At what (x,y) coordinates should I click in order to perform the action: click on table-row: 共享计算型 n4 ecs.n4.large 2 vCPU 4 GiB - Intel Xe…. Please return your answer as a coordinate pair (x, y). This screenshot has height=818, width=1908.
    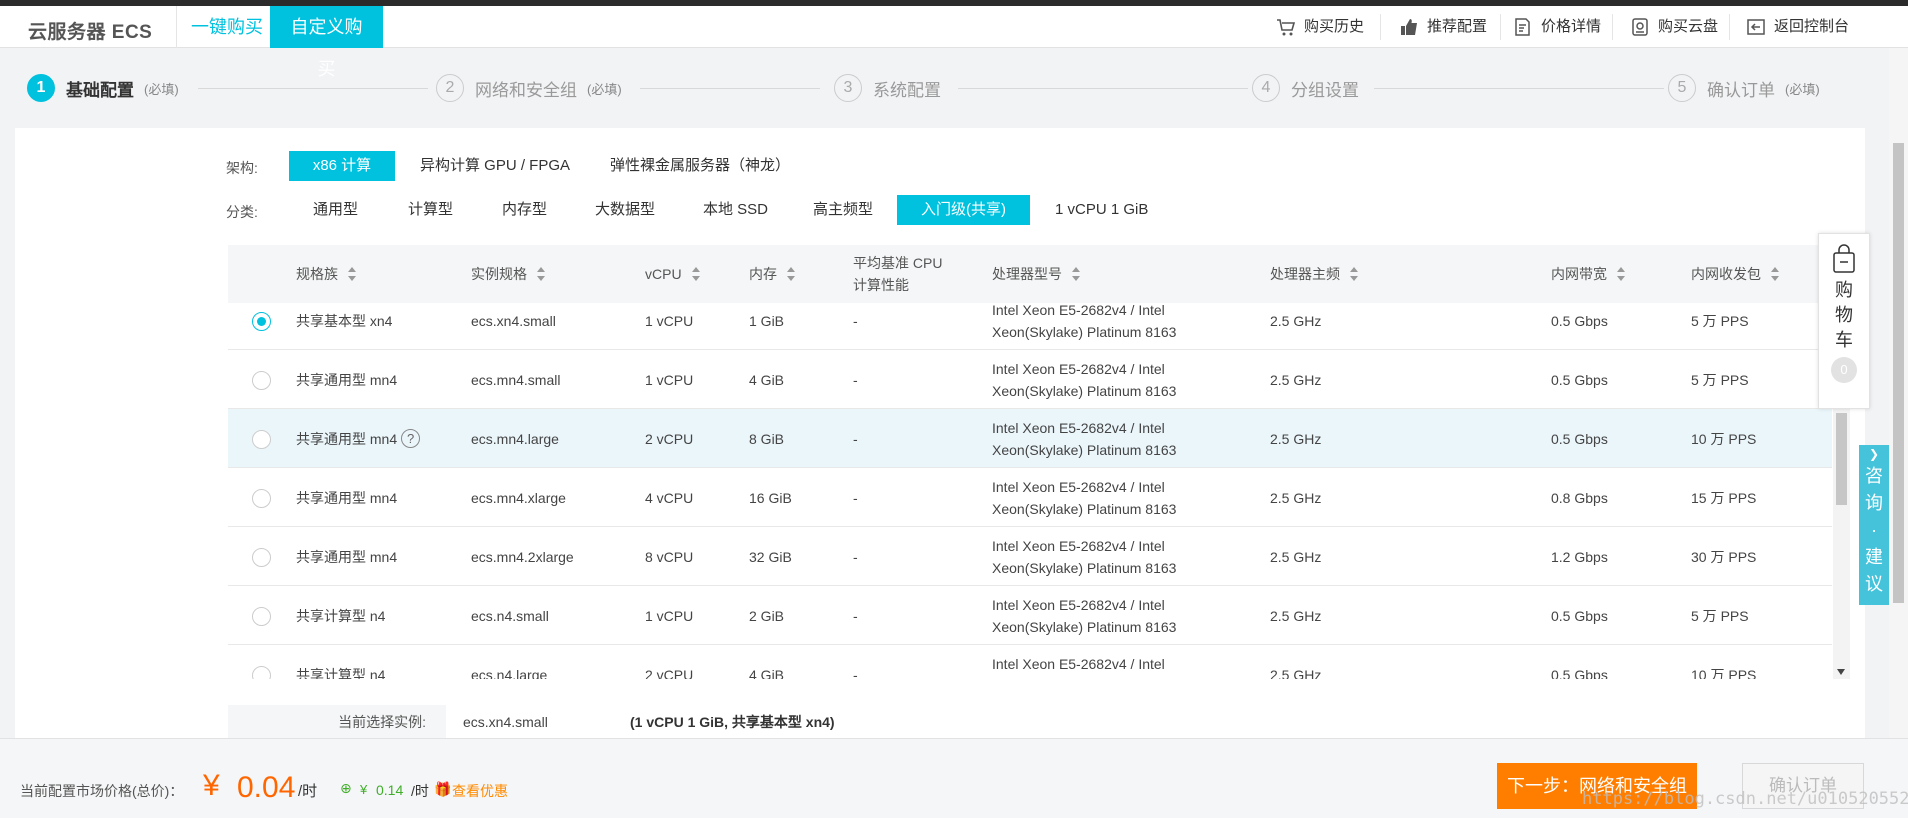
    Looking at the image, I should click on (1030, 662).